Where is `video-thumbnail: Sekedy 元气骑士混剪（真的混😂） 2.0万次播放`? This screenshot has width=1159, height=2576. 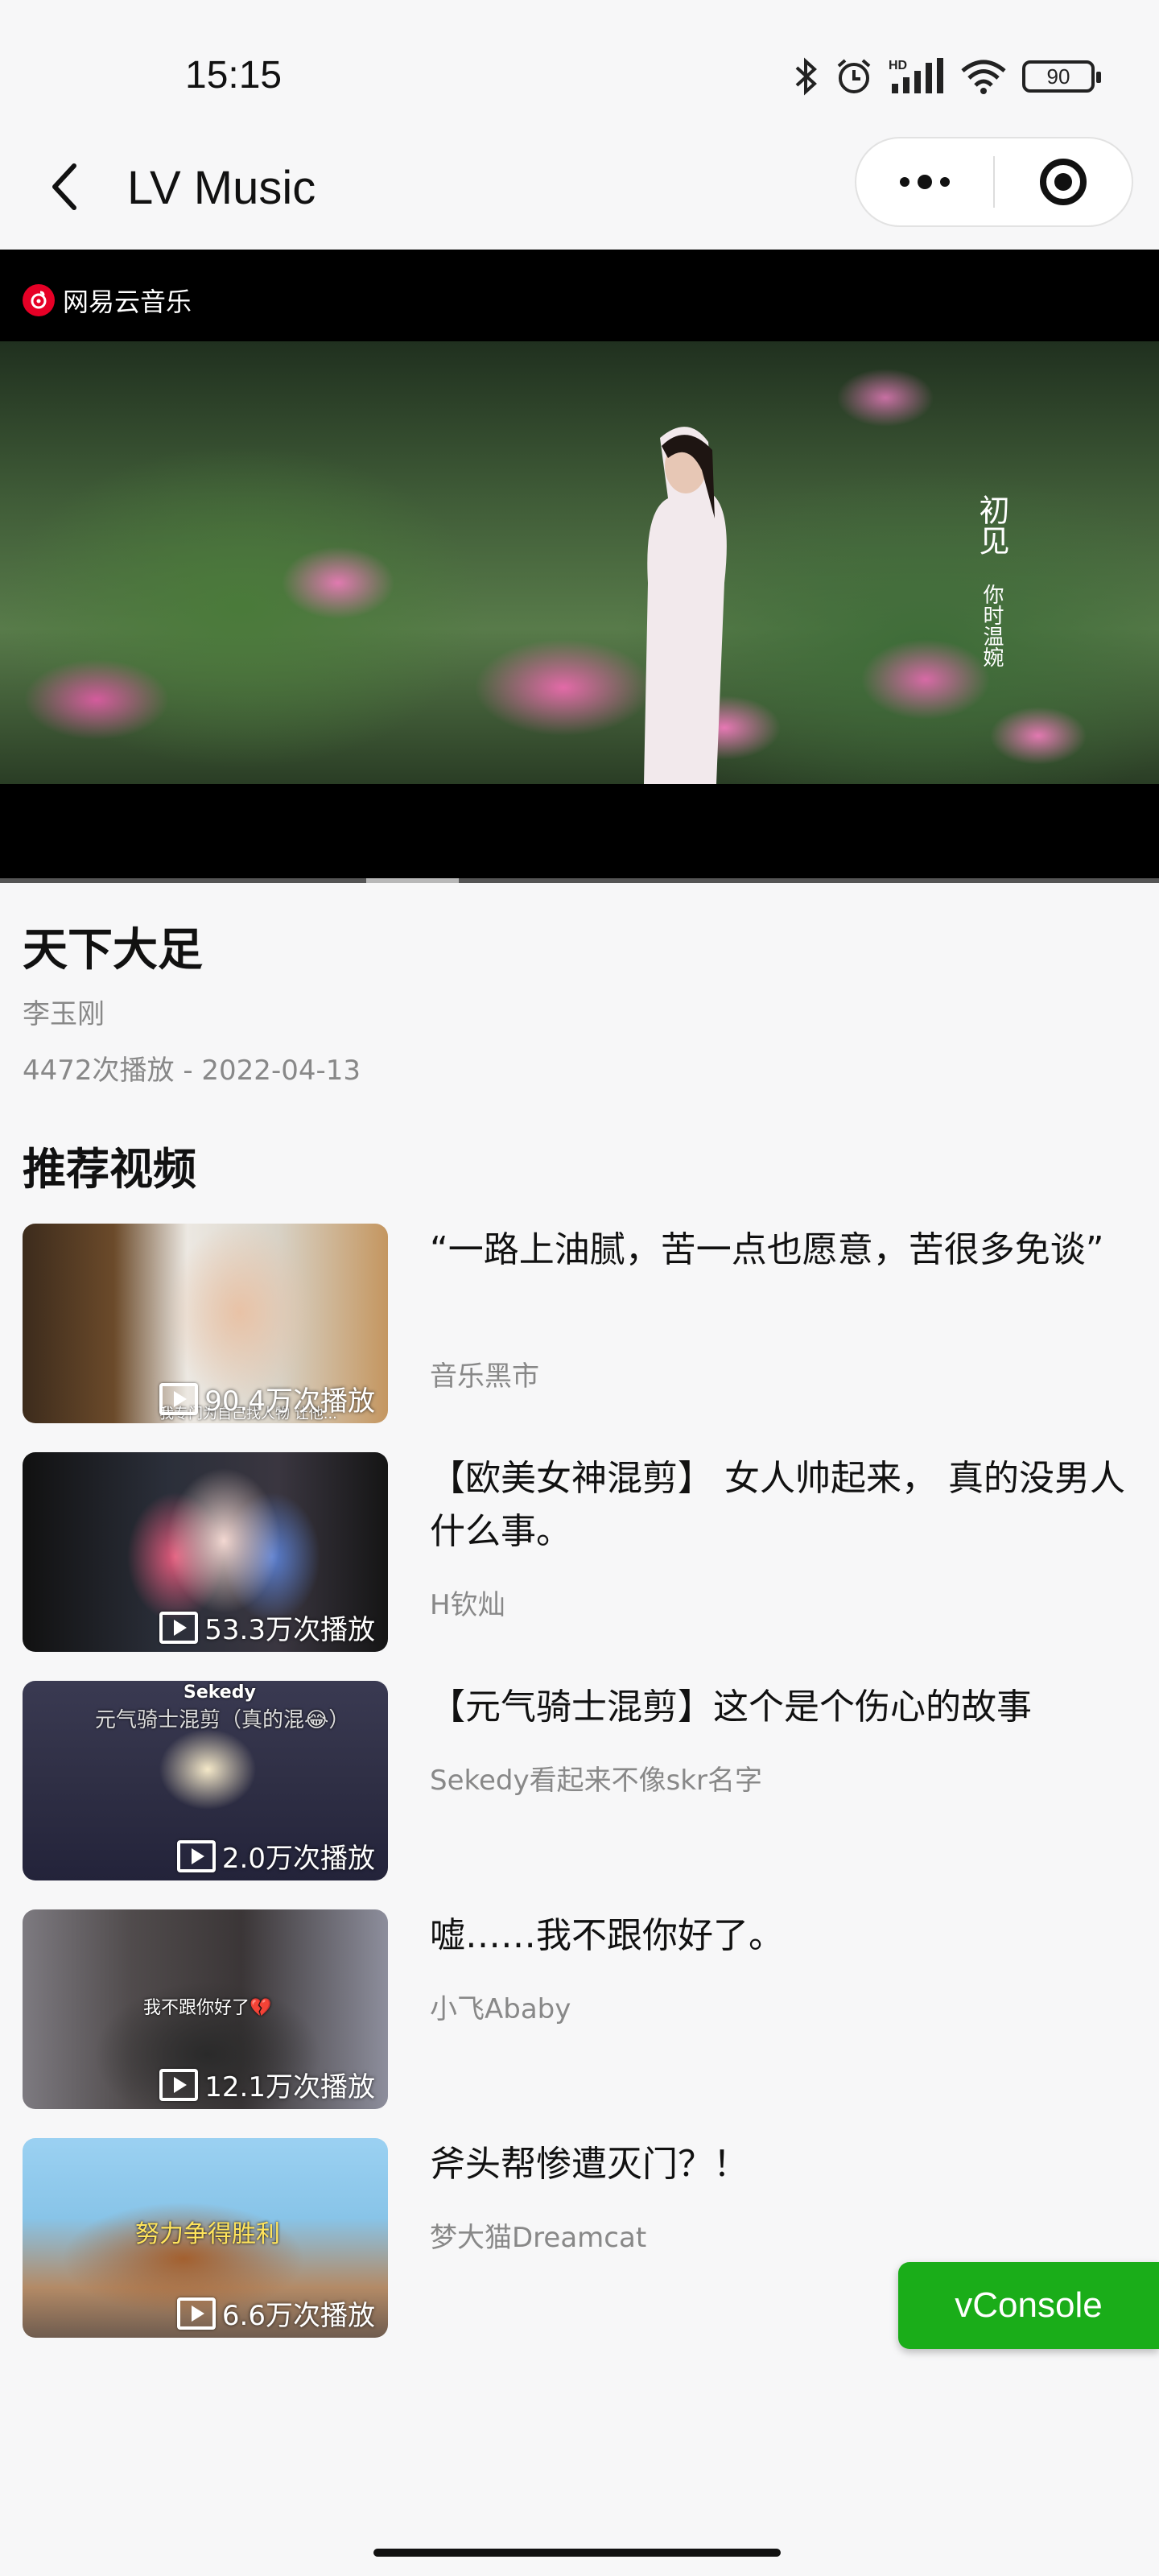 video-thumbnail: Sekedy 元气骑士混剪（真的混😂） 2.0万次播放 is located at coordinates (205, 1780).